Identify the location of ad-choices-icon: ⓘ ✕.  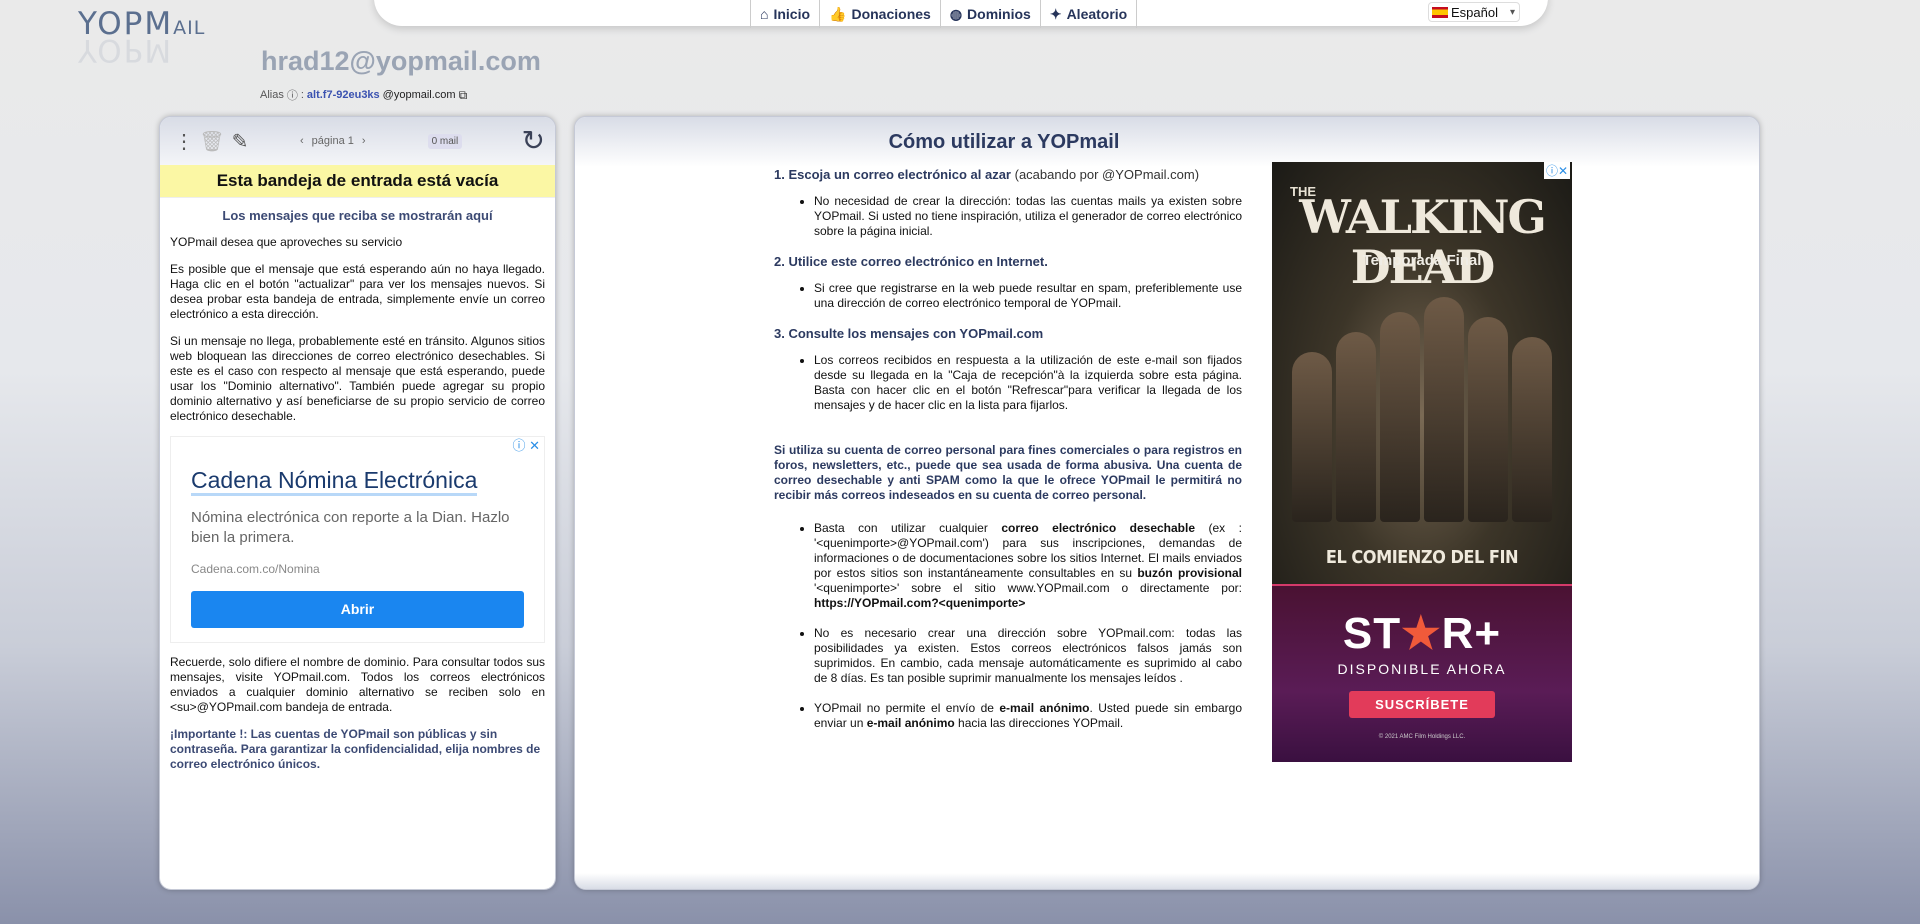
(526, 445).